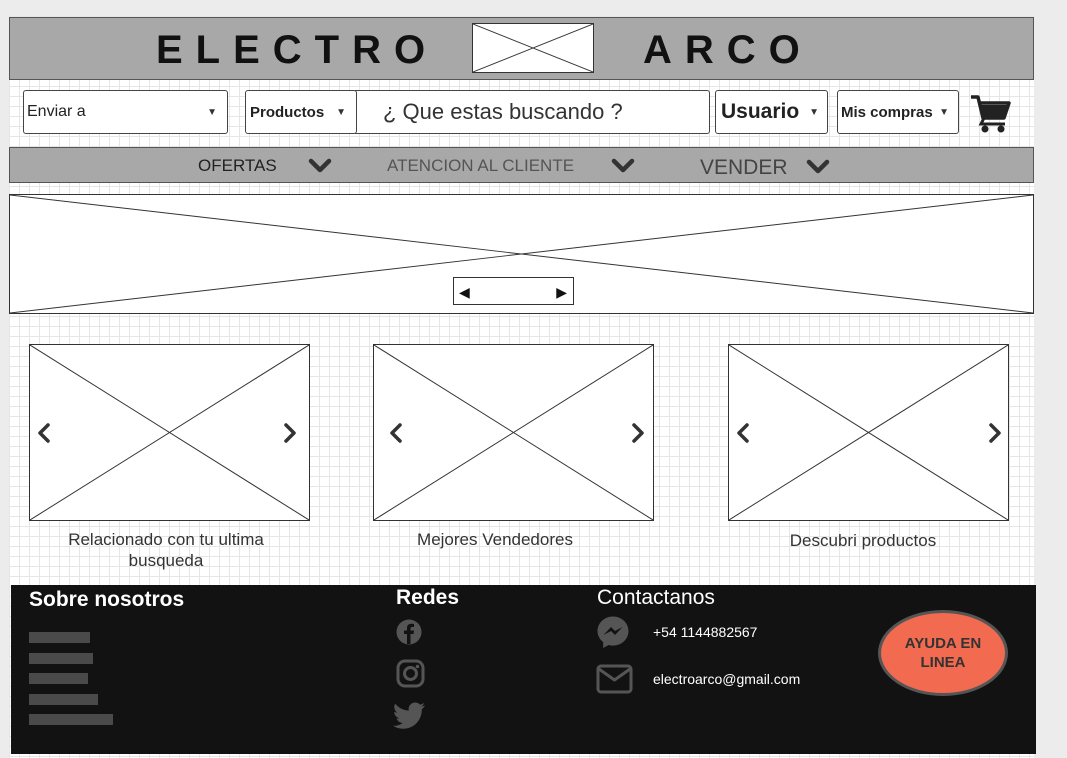 The height and width of the screenshot is (758, 1067). What do you see at coordinates (744, 167) in the screenshot?
I see `nav-item-label: VENDER` at bounding box center [744, 167].